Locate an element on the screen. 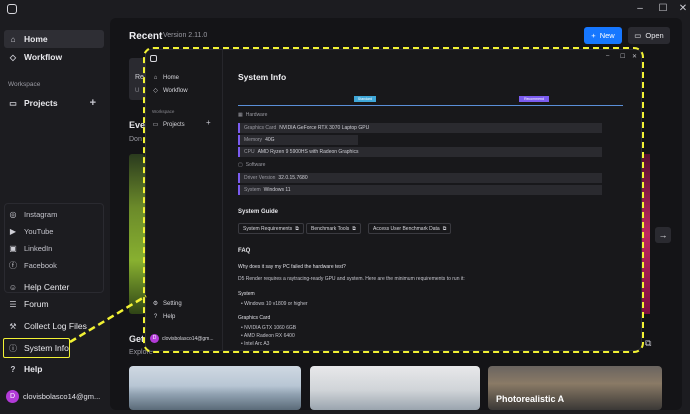  highlight-connector-line is located at coordinates (108, 319).